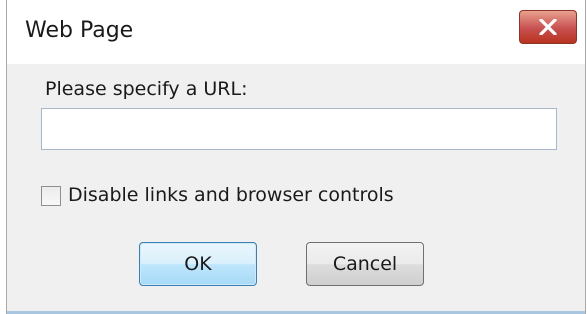 The width and height of the screenshot is (587, 314). I want to click on close-x-icon, so click(548, 27).